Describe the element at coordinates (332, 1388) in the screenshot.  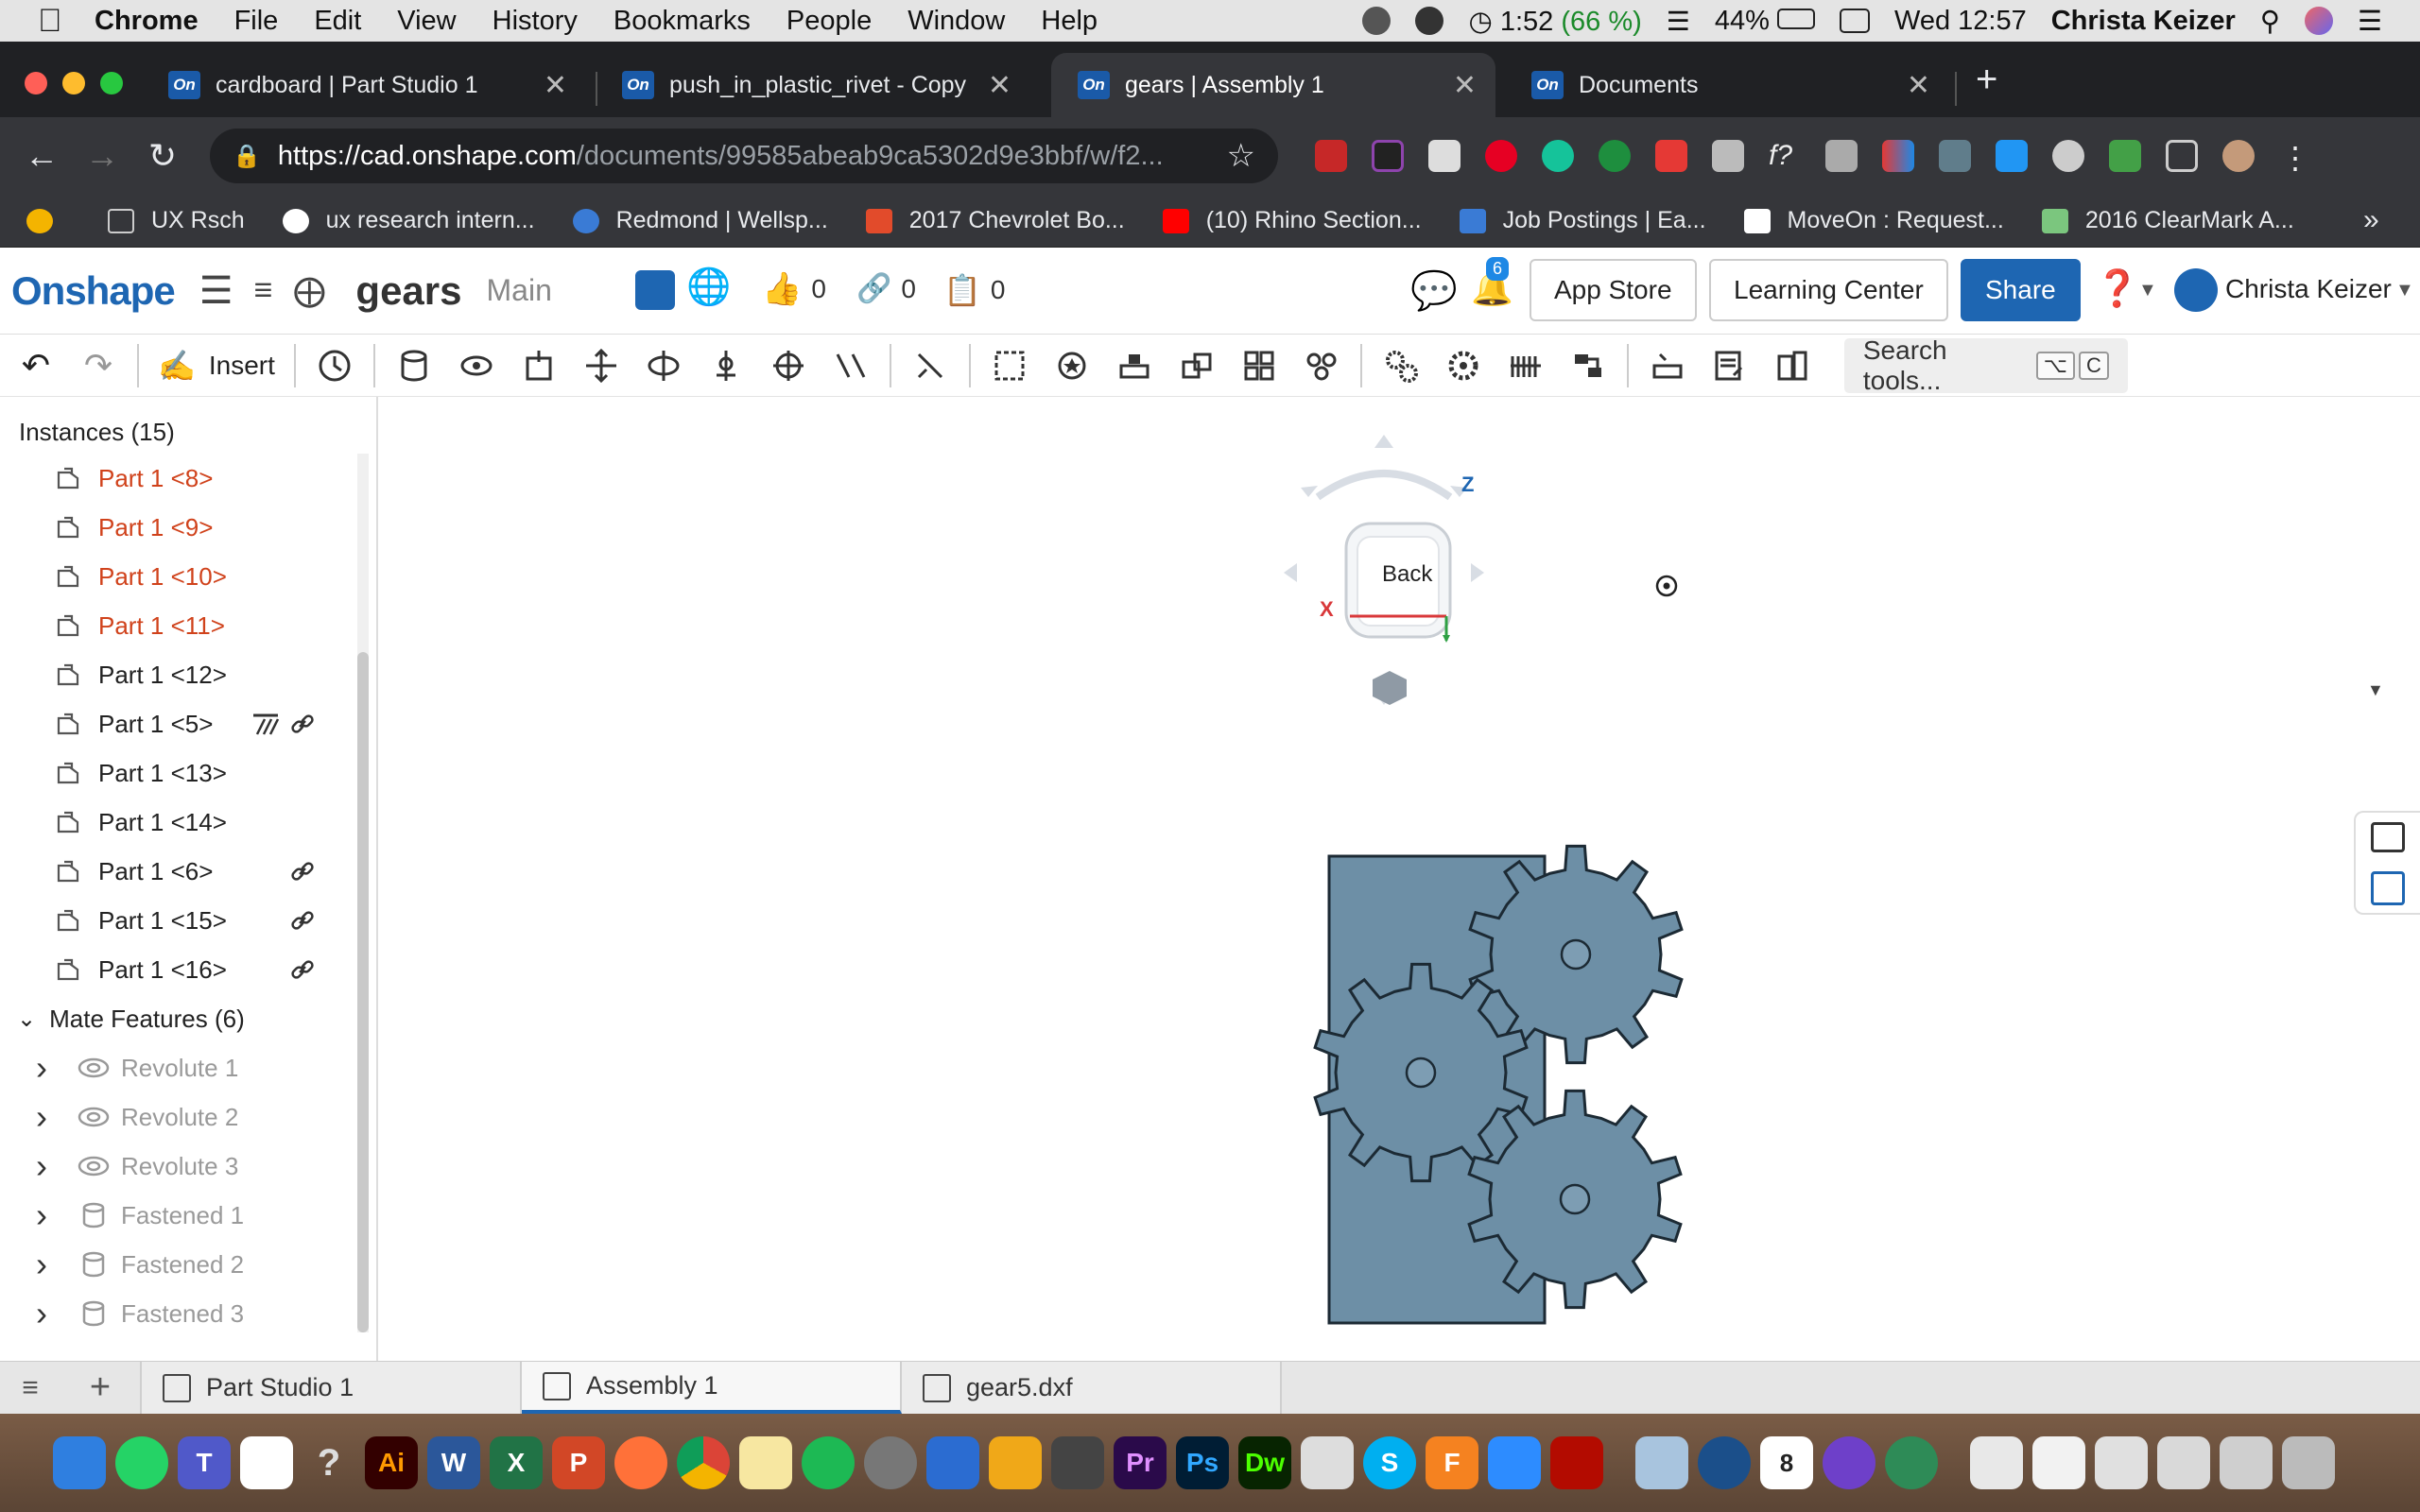
I see `part-studio-tab: Part Studio 1` at that location.